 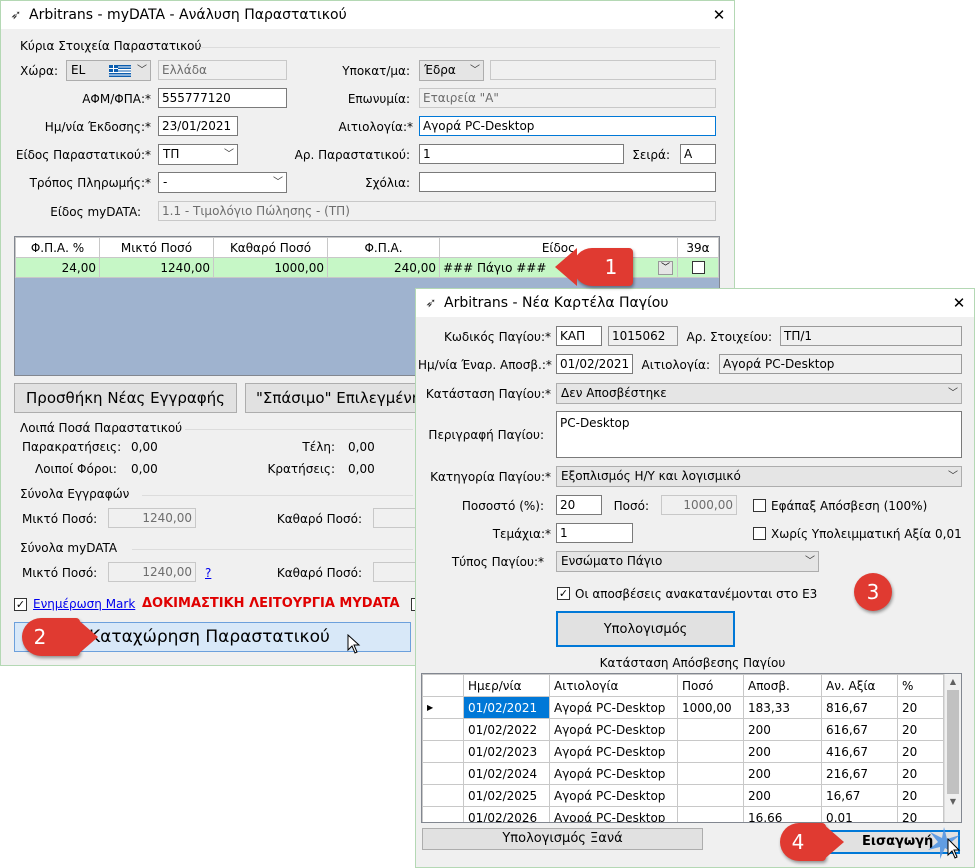 What do you see at coordinates (859, 751) in the screenshot?
I see `table-cell: 416,67` at bounding box center [859, 751].